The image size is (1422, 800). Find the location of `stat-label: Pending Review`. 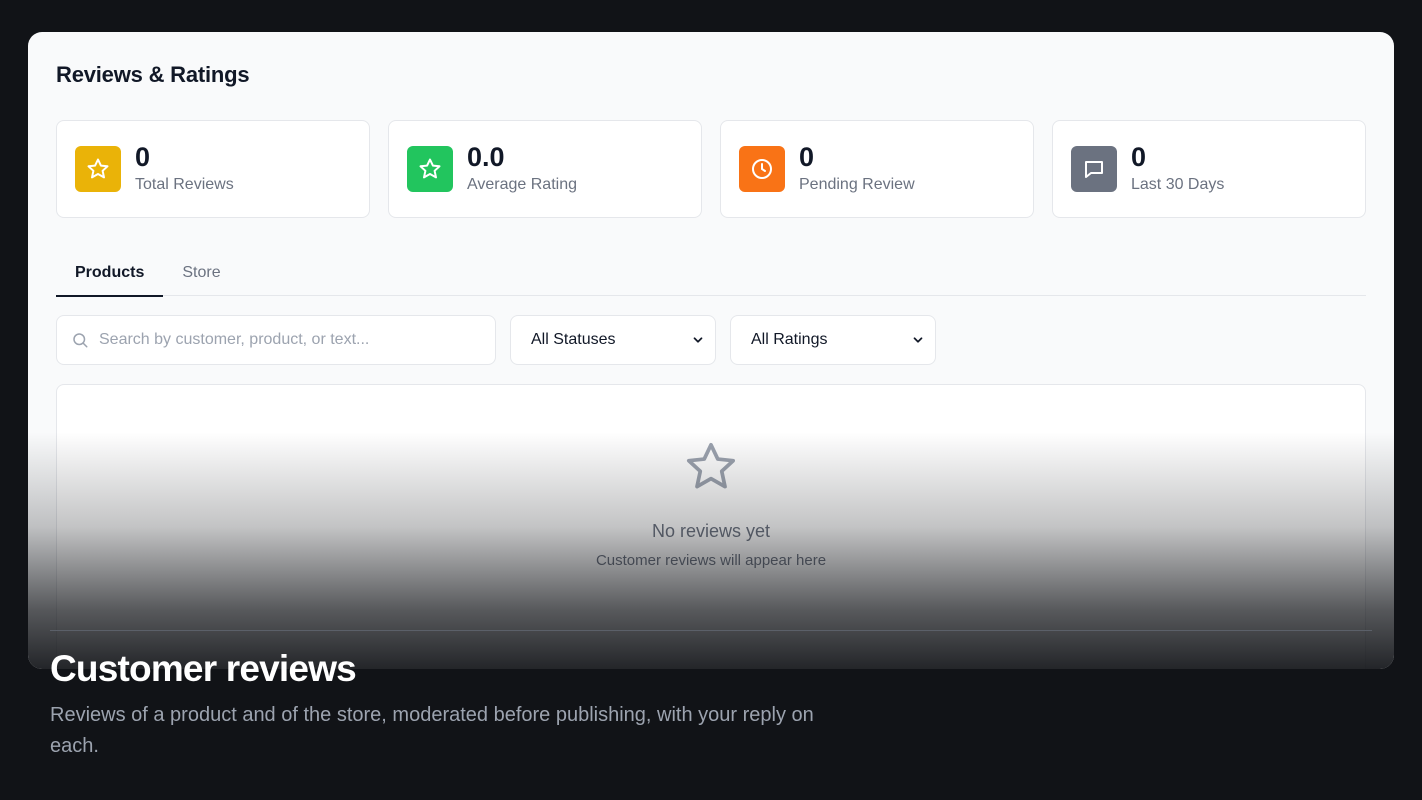

stat-label: Pending Review is located at coordinates (857, 184).